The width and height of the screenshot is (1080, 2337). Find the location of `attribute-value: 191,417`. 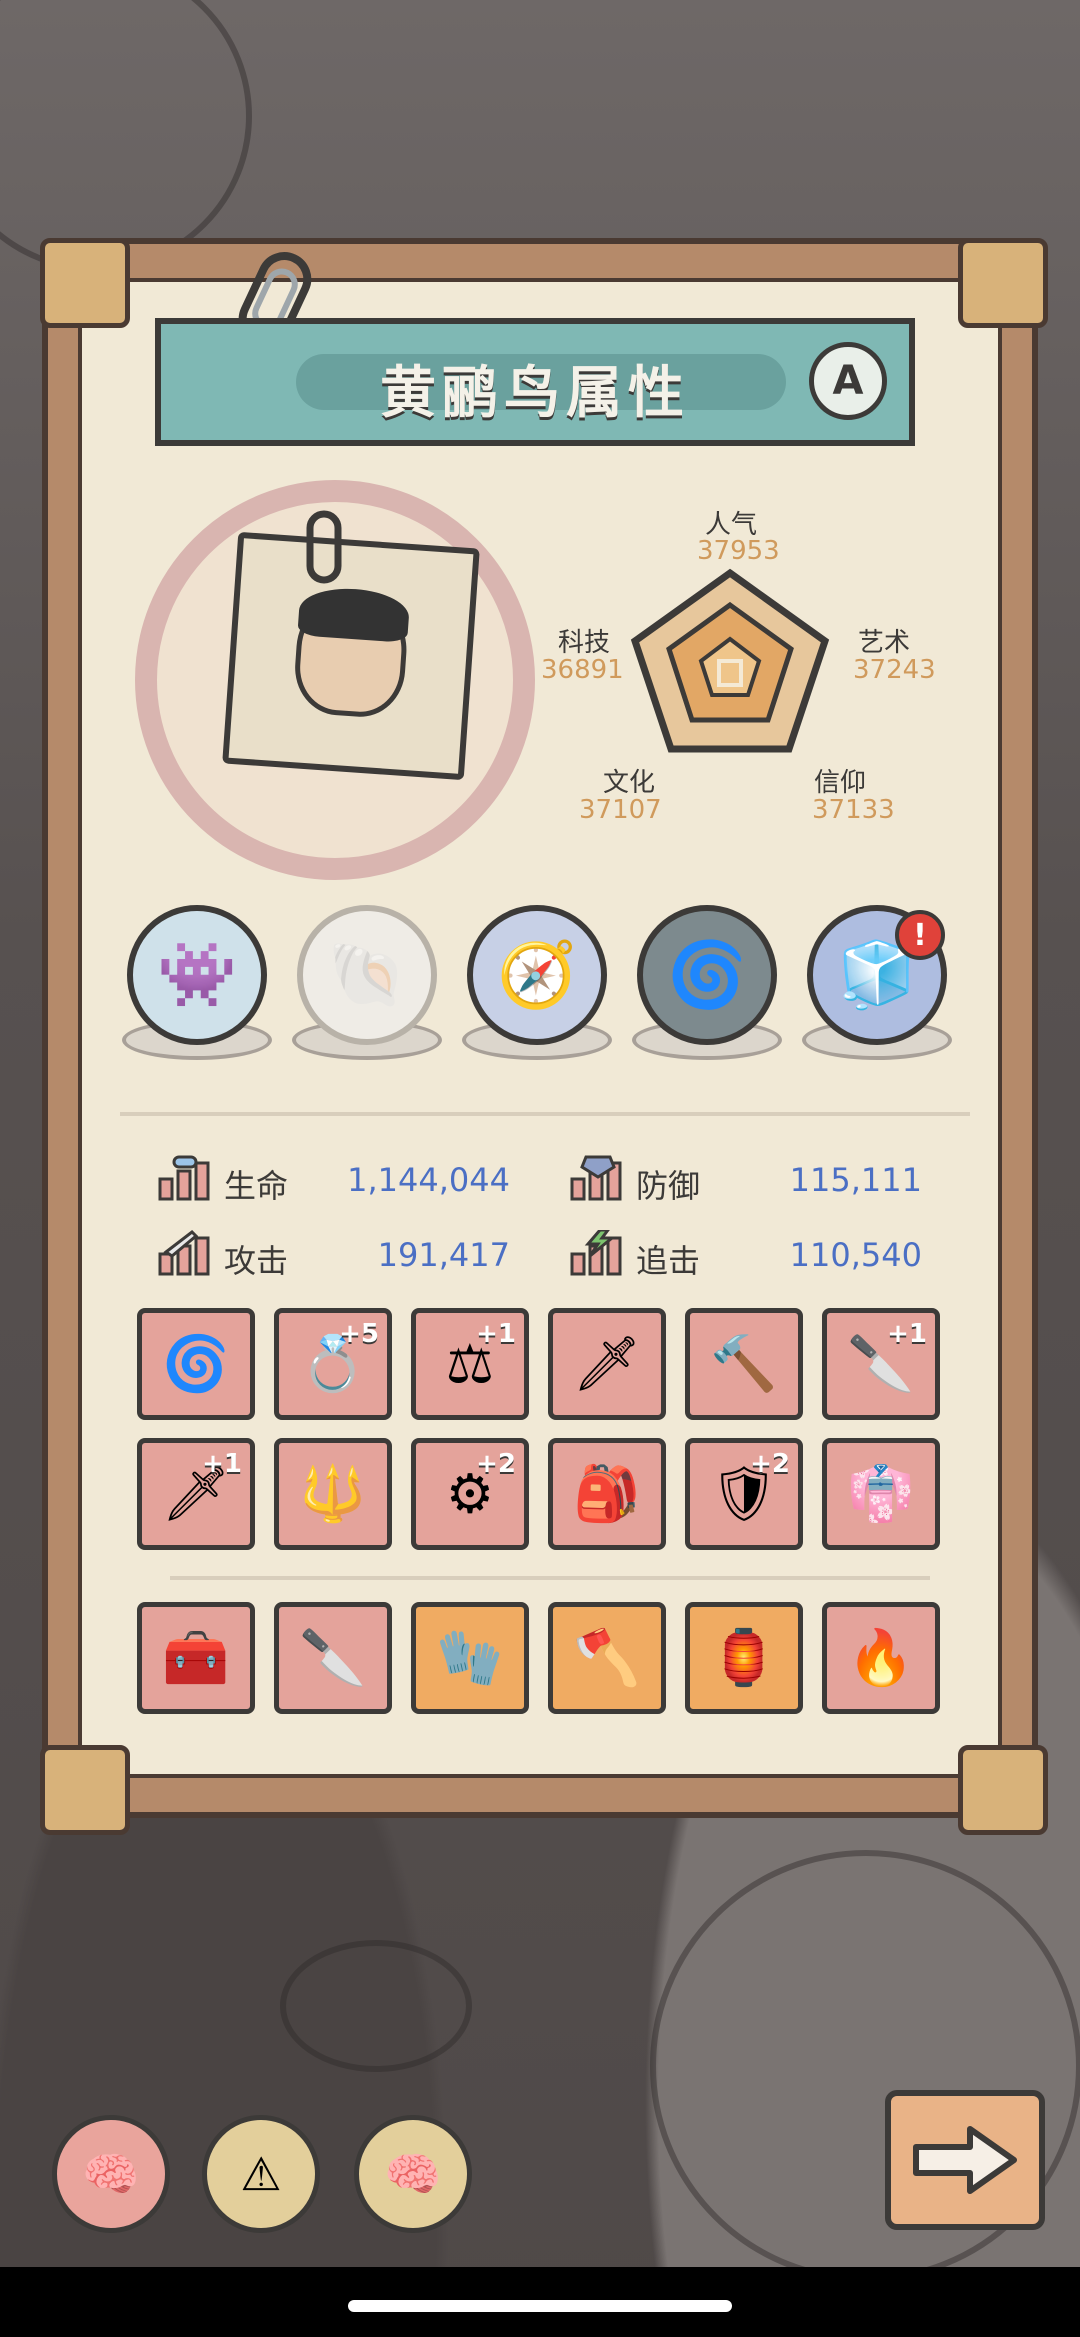

attribute-value: 191,417 is located at coordinates (443, 1255).